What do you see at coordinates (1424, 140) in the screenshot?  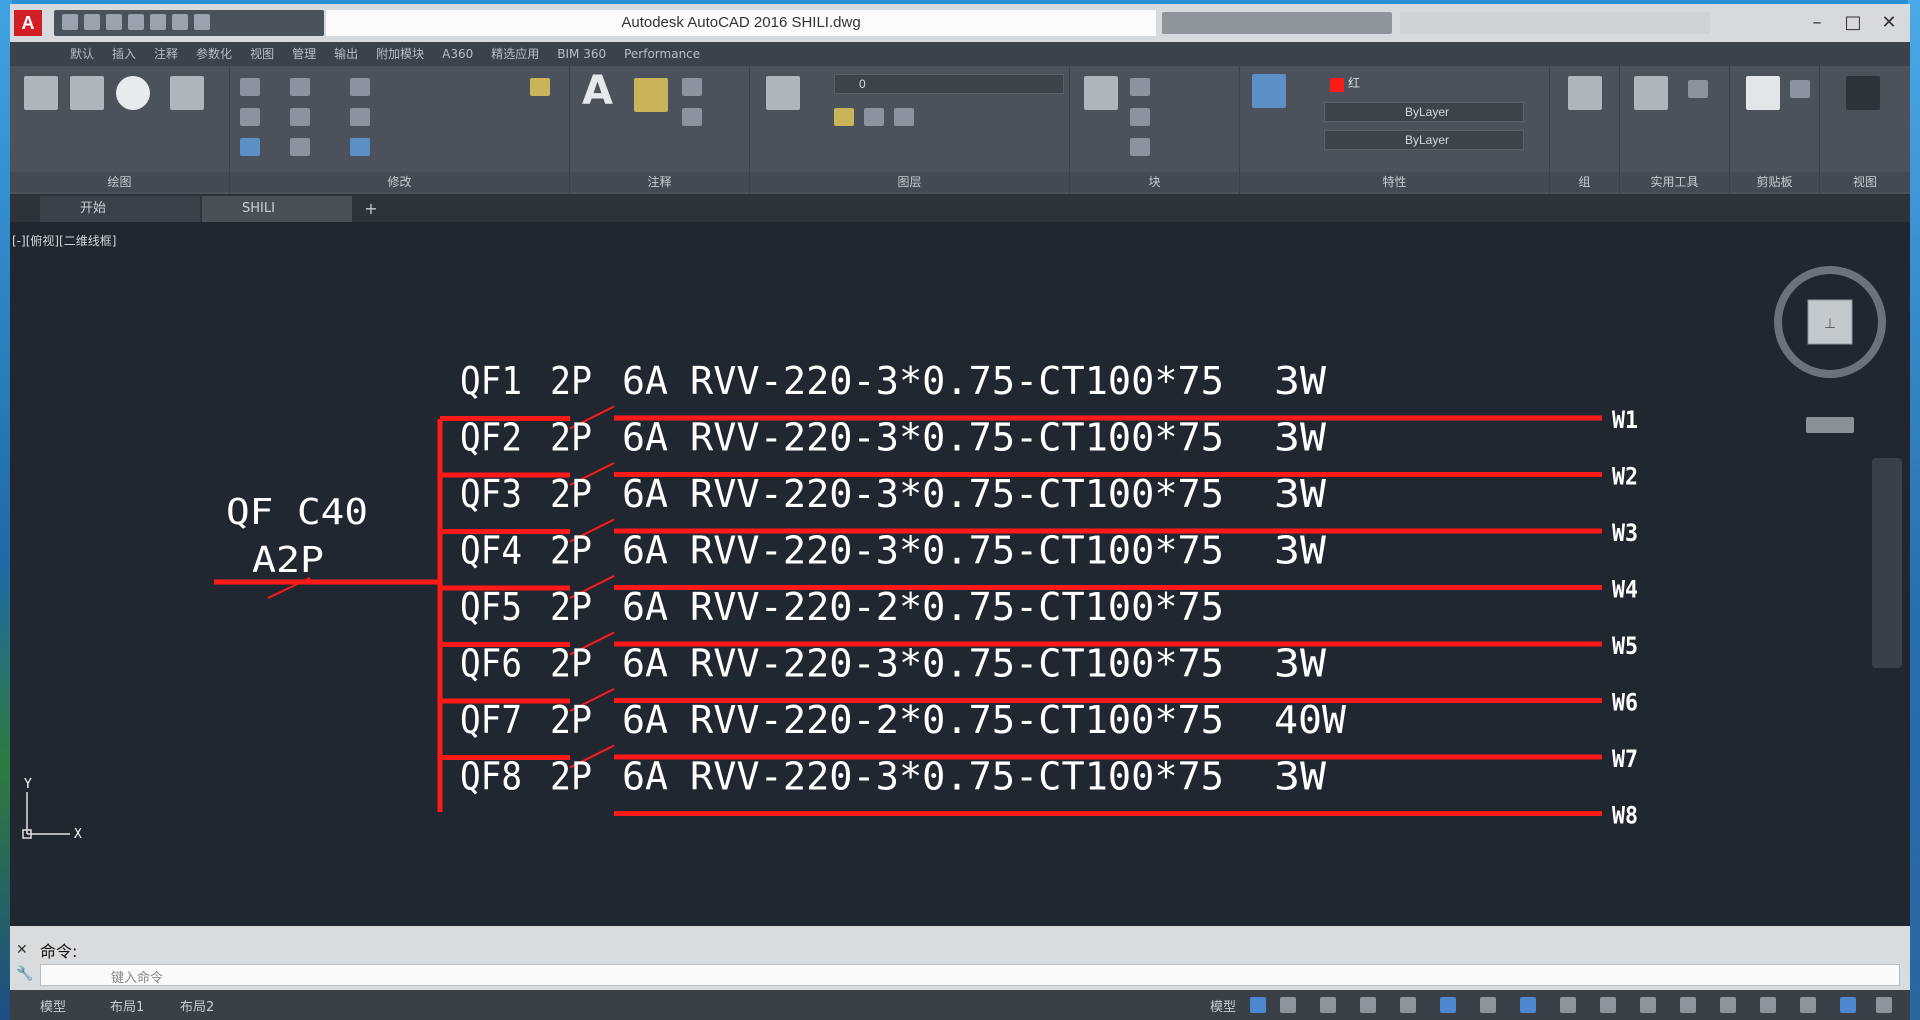 I see `lineweight-dropdown: ByLayer` at bounding box center [1424, 140].